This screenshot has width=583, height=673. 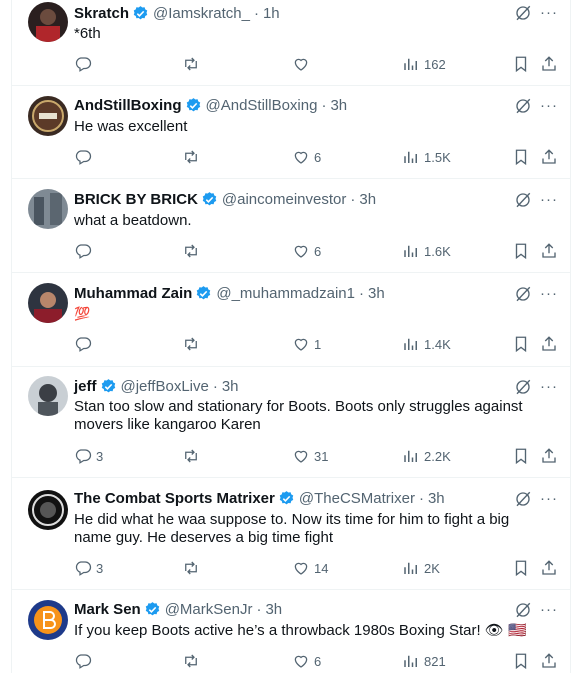 What do you see at coordinates (435, 64) in the screenshot?
I see `view-count: 162` at bounding box center [435, 64].